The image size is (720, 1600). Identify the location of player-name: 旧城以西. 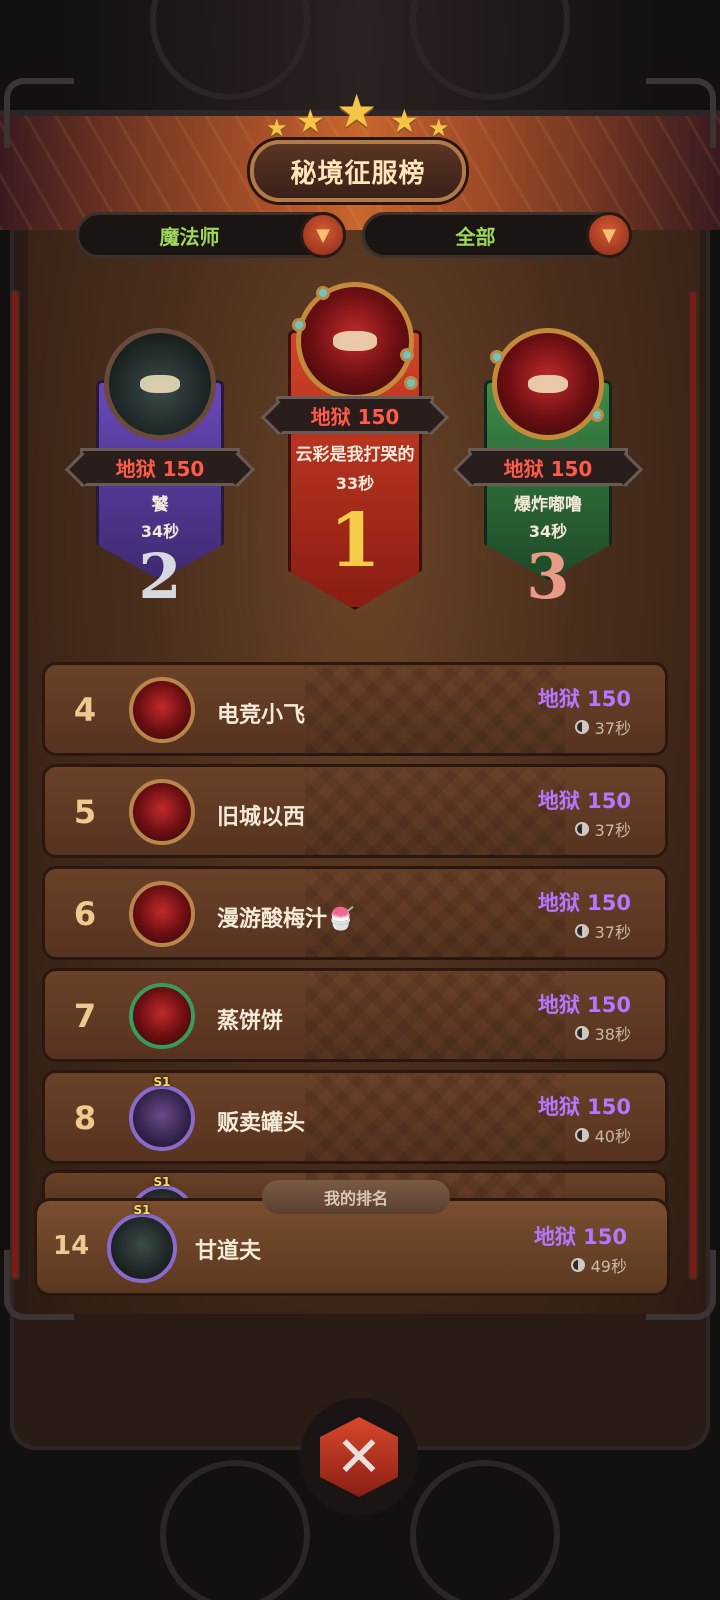
(261, 817).